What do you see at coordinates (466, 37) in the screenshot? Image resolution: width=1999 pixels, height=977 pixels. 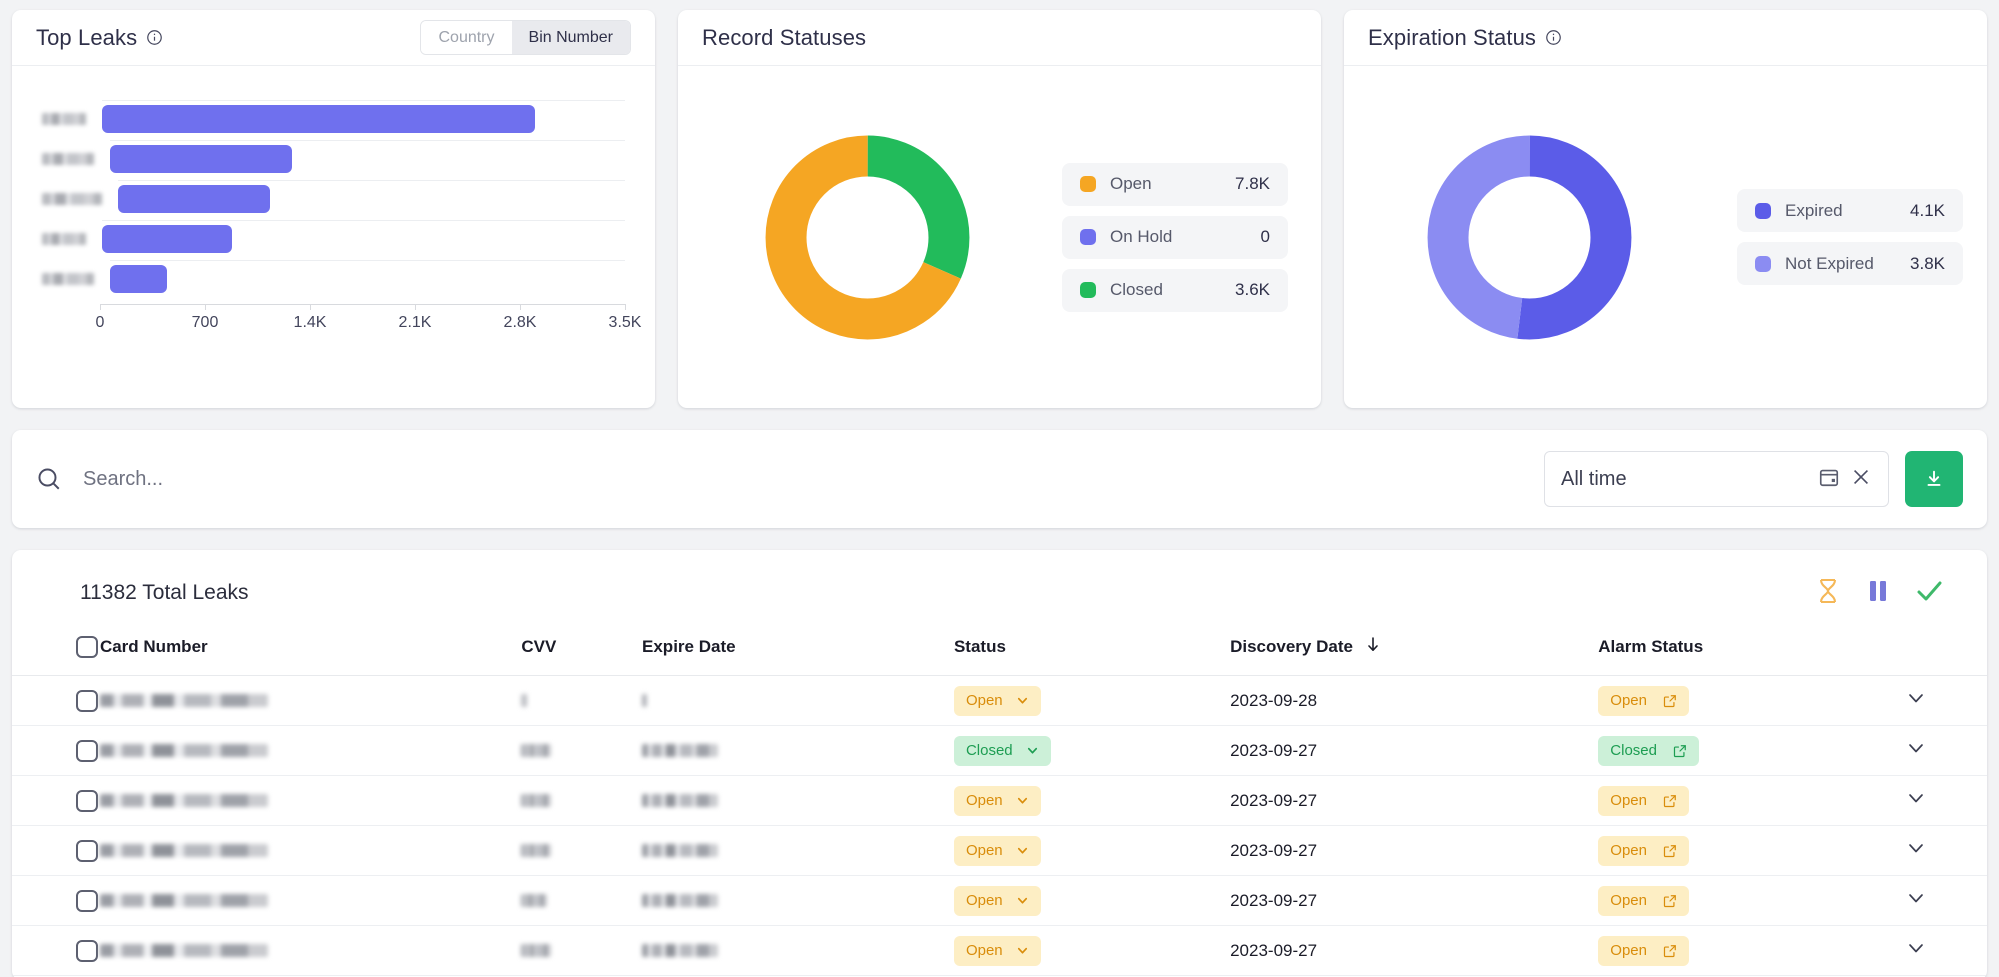 I see `toggle-country: Country` at bounding box center [466, 37].